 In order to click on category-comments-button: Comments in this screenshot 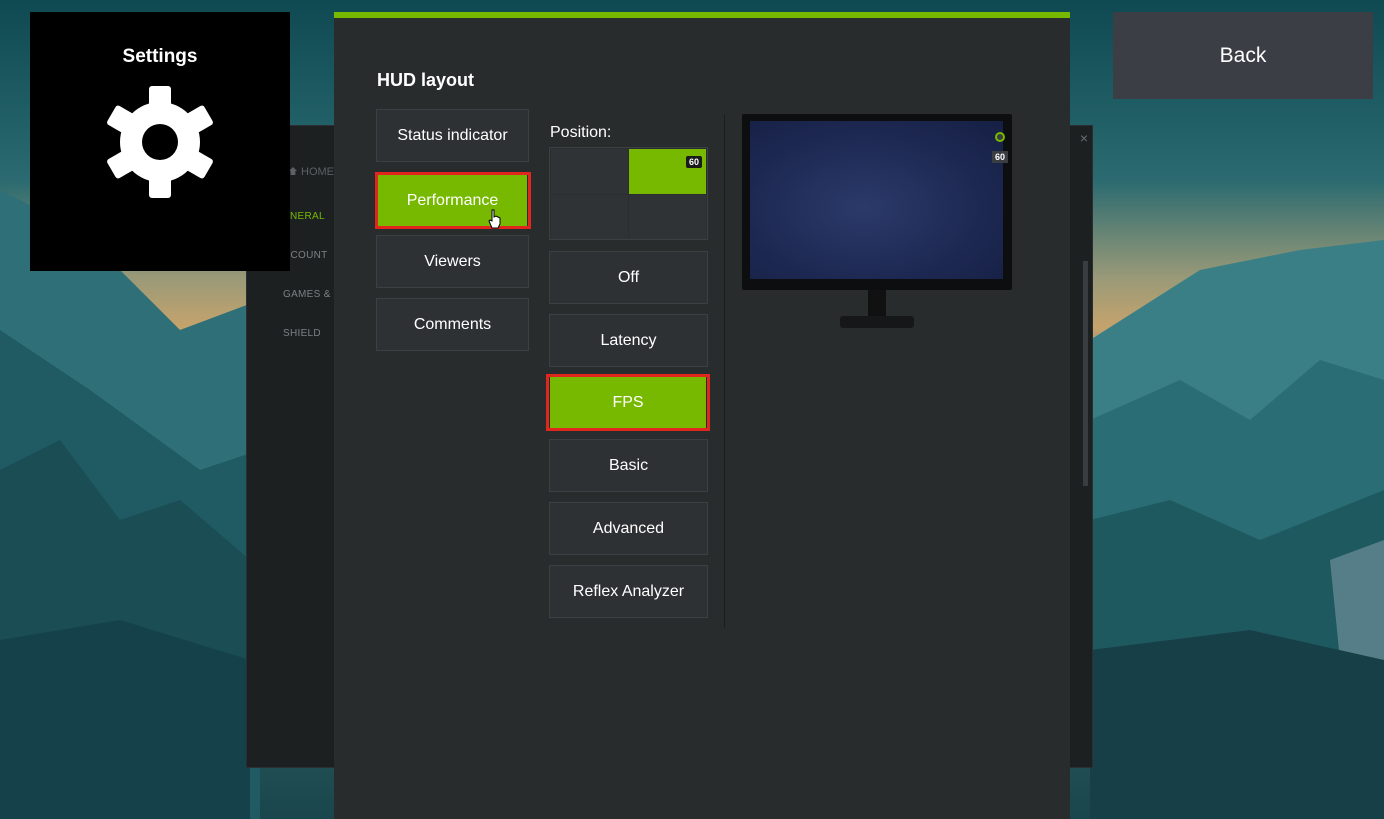, I will do `click(452, 324)`.